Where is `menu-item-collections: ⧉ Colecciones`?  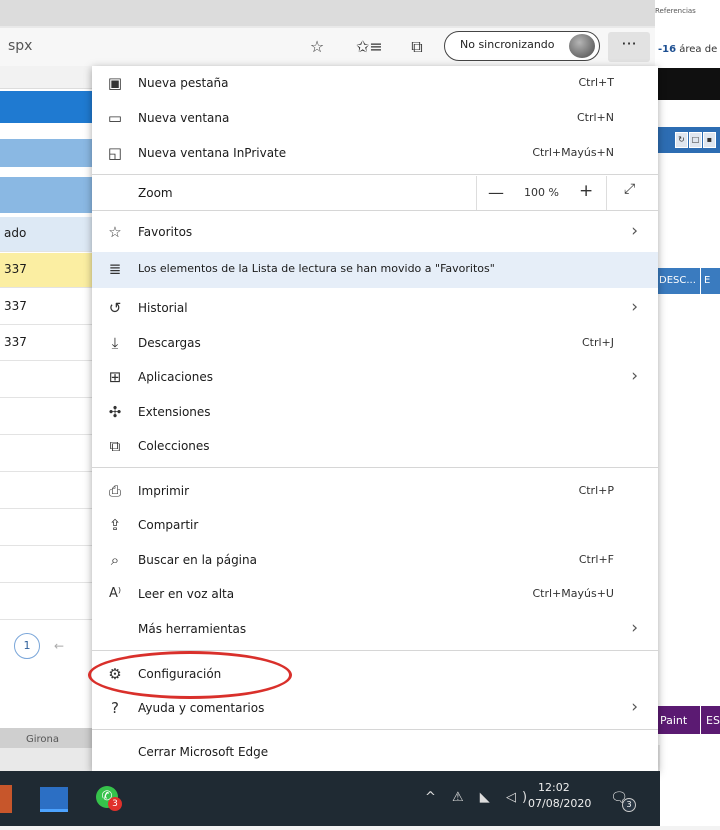 menu-item-collections: ⧉ Colecciones is located at coordinates (375, 446).